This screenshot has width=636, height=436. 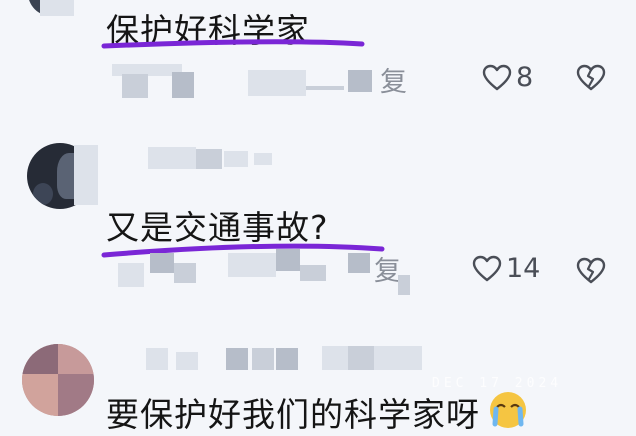 I want to click on comment-text: 保护好科学家, so click(x=208, y=30).